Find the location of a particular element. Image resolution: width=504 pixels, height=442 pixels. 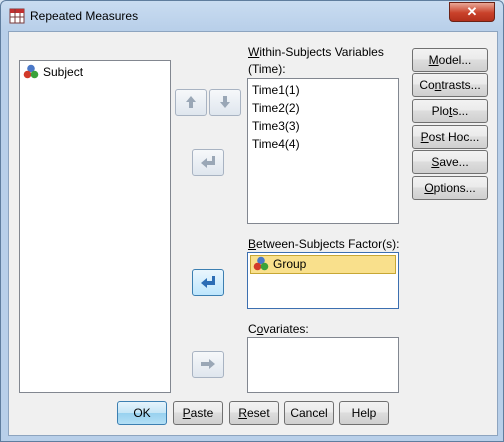

between-subjects-list: Group is located at coordinates (323, 280).